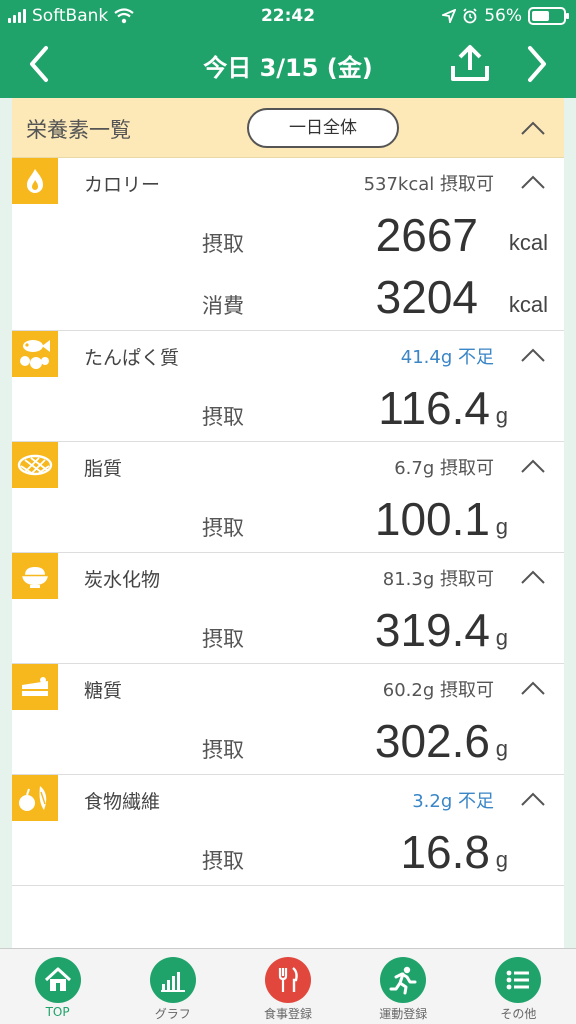 Image resolution: width=576 pixels, height=1024 pixels. What do you see at coordinates (103, 469) in the screenshot?
I see `nutrient-name: 脂質` at bounding box center [103, 469].